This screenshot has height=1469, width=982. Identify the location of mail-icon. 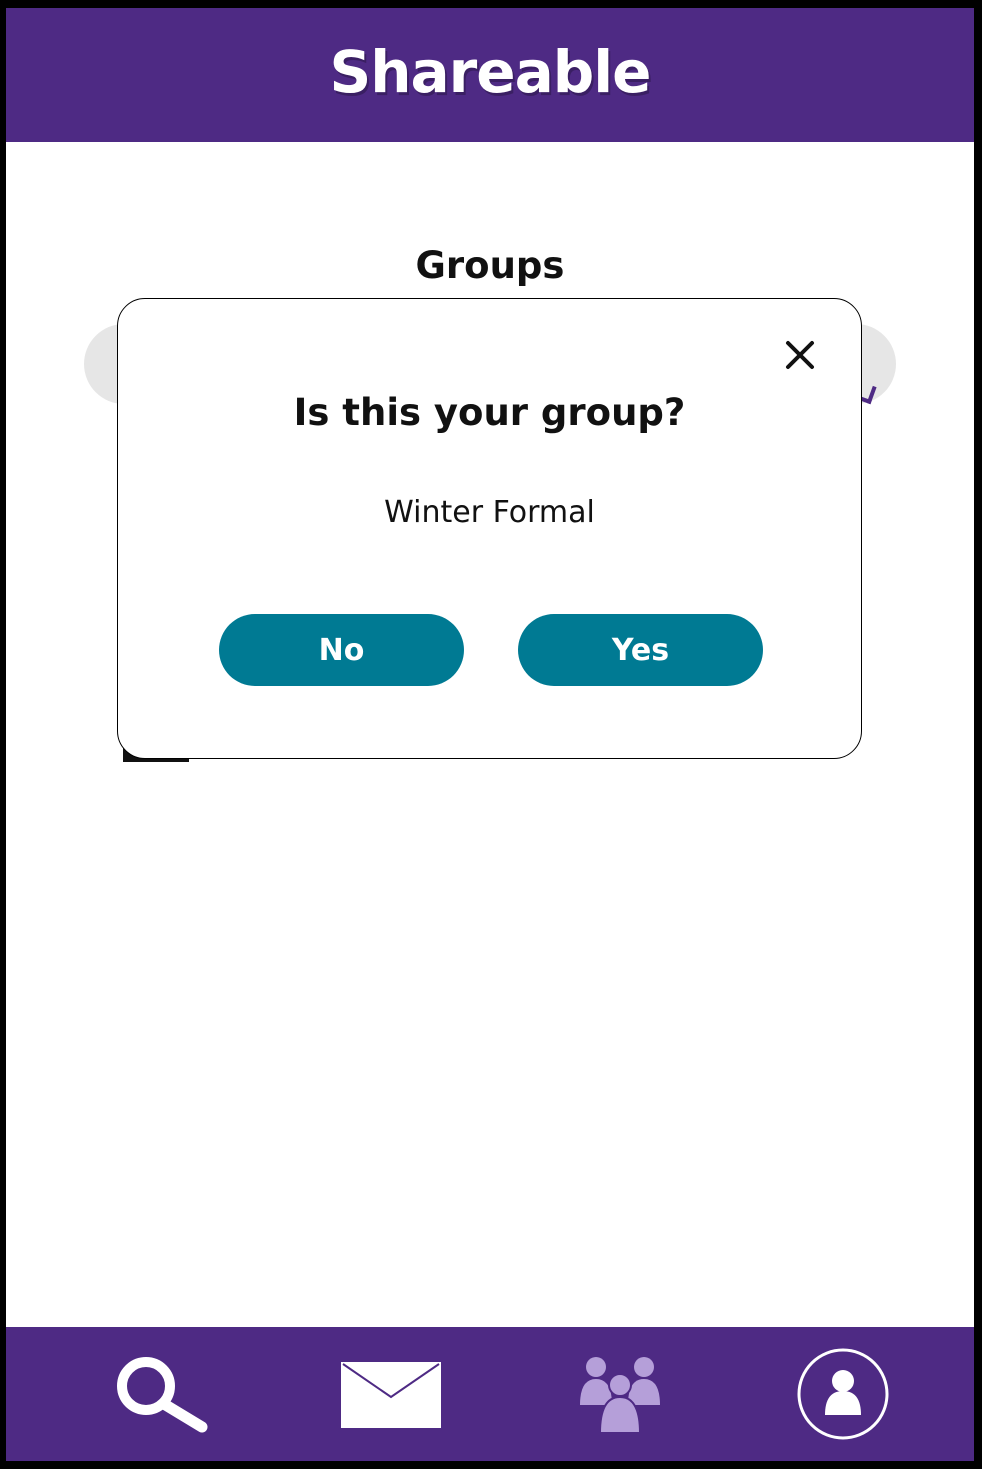
(391, 1395).